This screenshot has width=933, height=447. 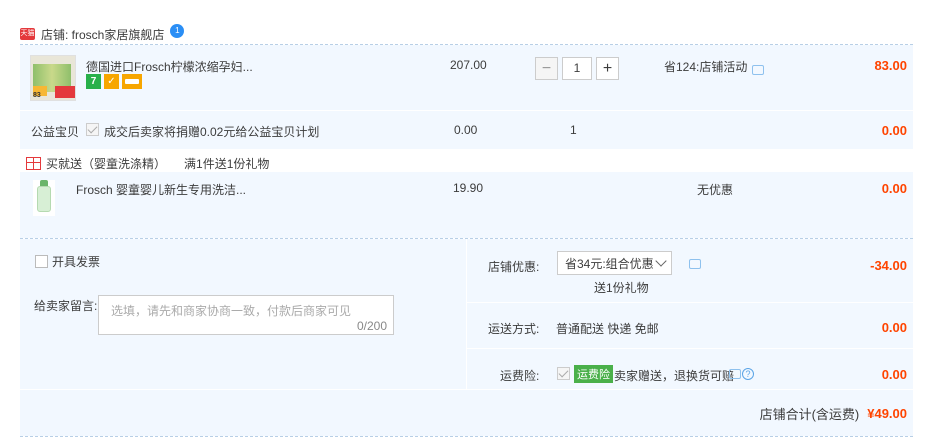 I want to click on invoice-label: 开具发票, so click(x=76, y=262).